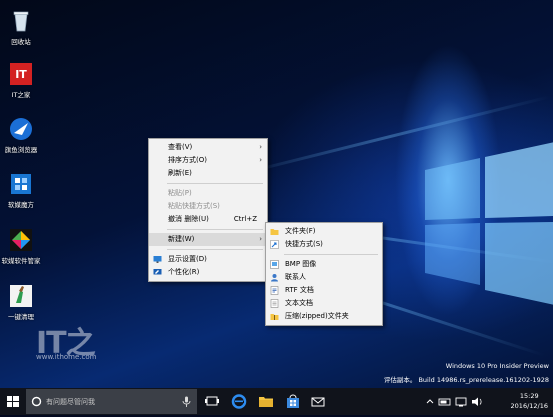 The height and width of the screenshot is (417, 553). I want to click on chevron-up-icon, so click(430, 401).